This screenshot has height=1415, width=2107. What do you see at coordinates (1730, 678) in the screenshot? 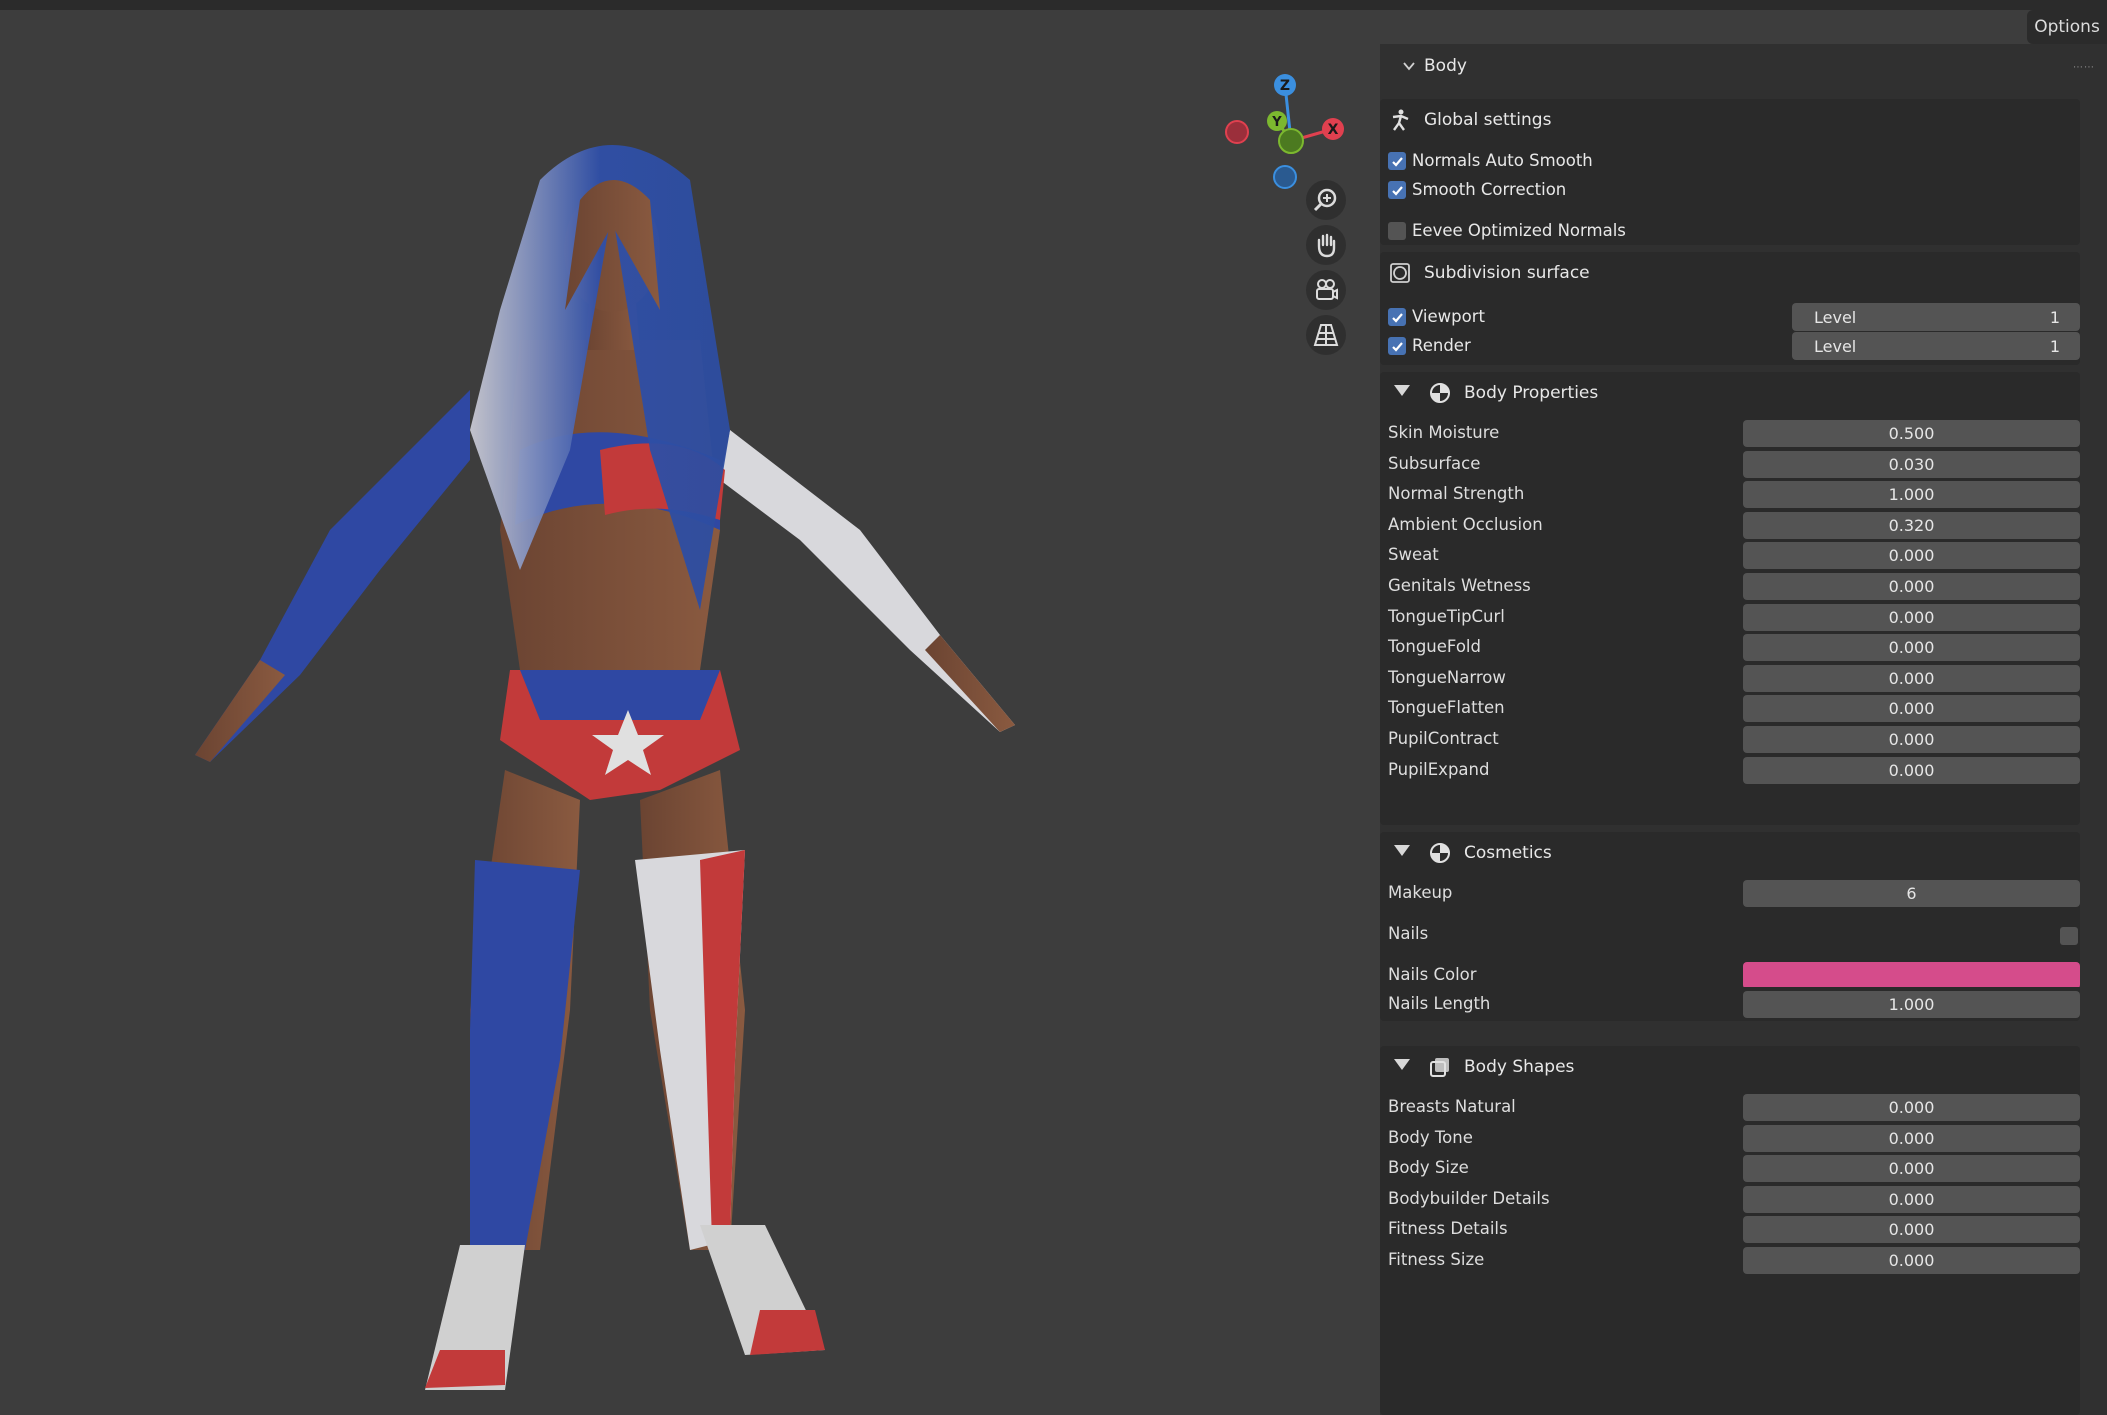
I see `property-row: TongueNarrow 0.000` at bounding box center [1730, 678].